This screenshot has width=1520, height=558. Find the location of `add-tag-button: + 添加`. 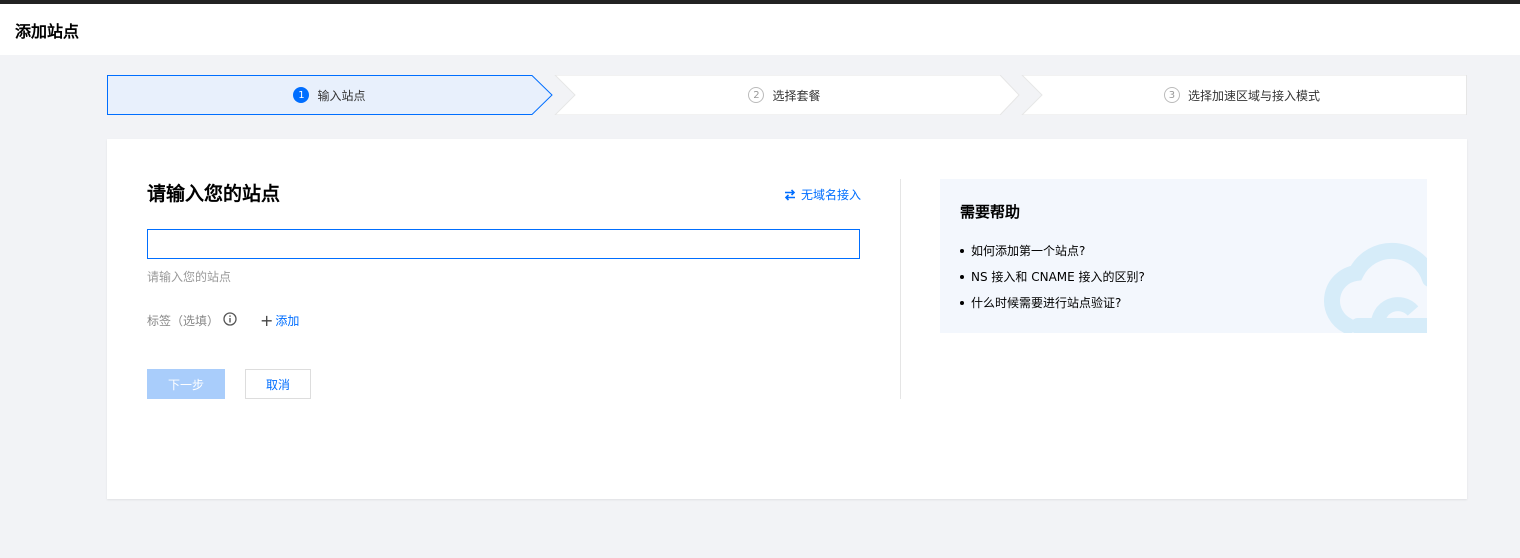

add-tag-button: + 添加 is located at coordinates (279, 320).